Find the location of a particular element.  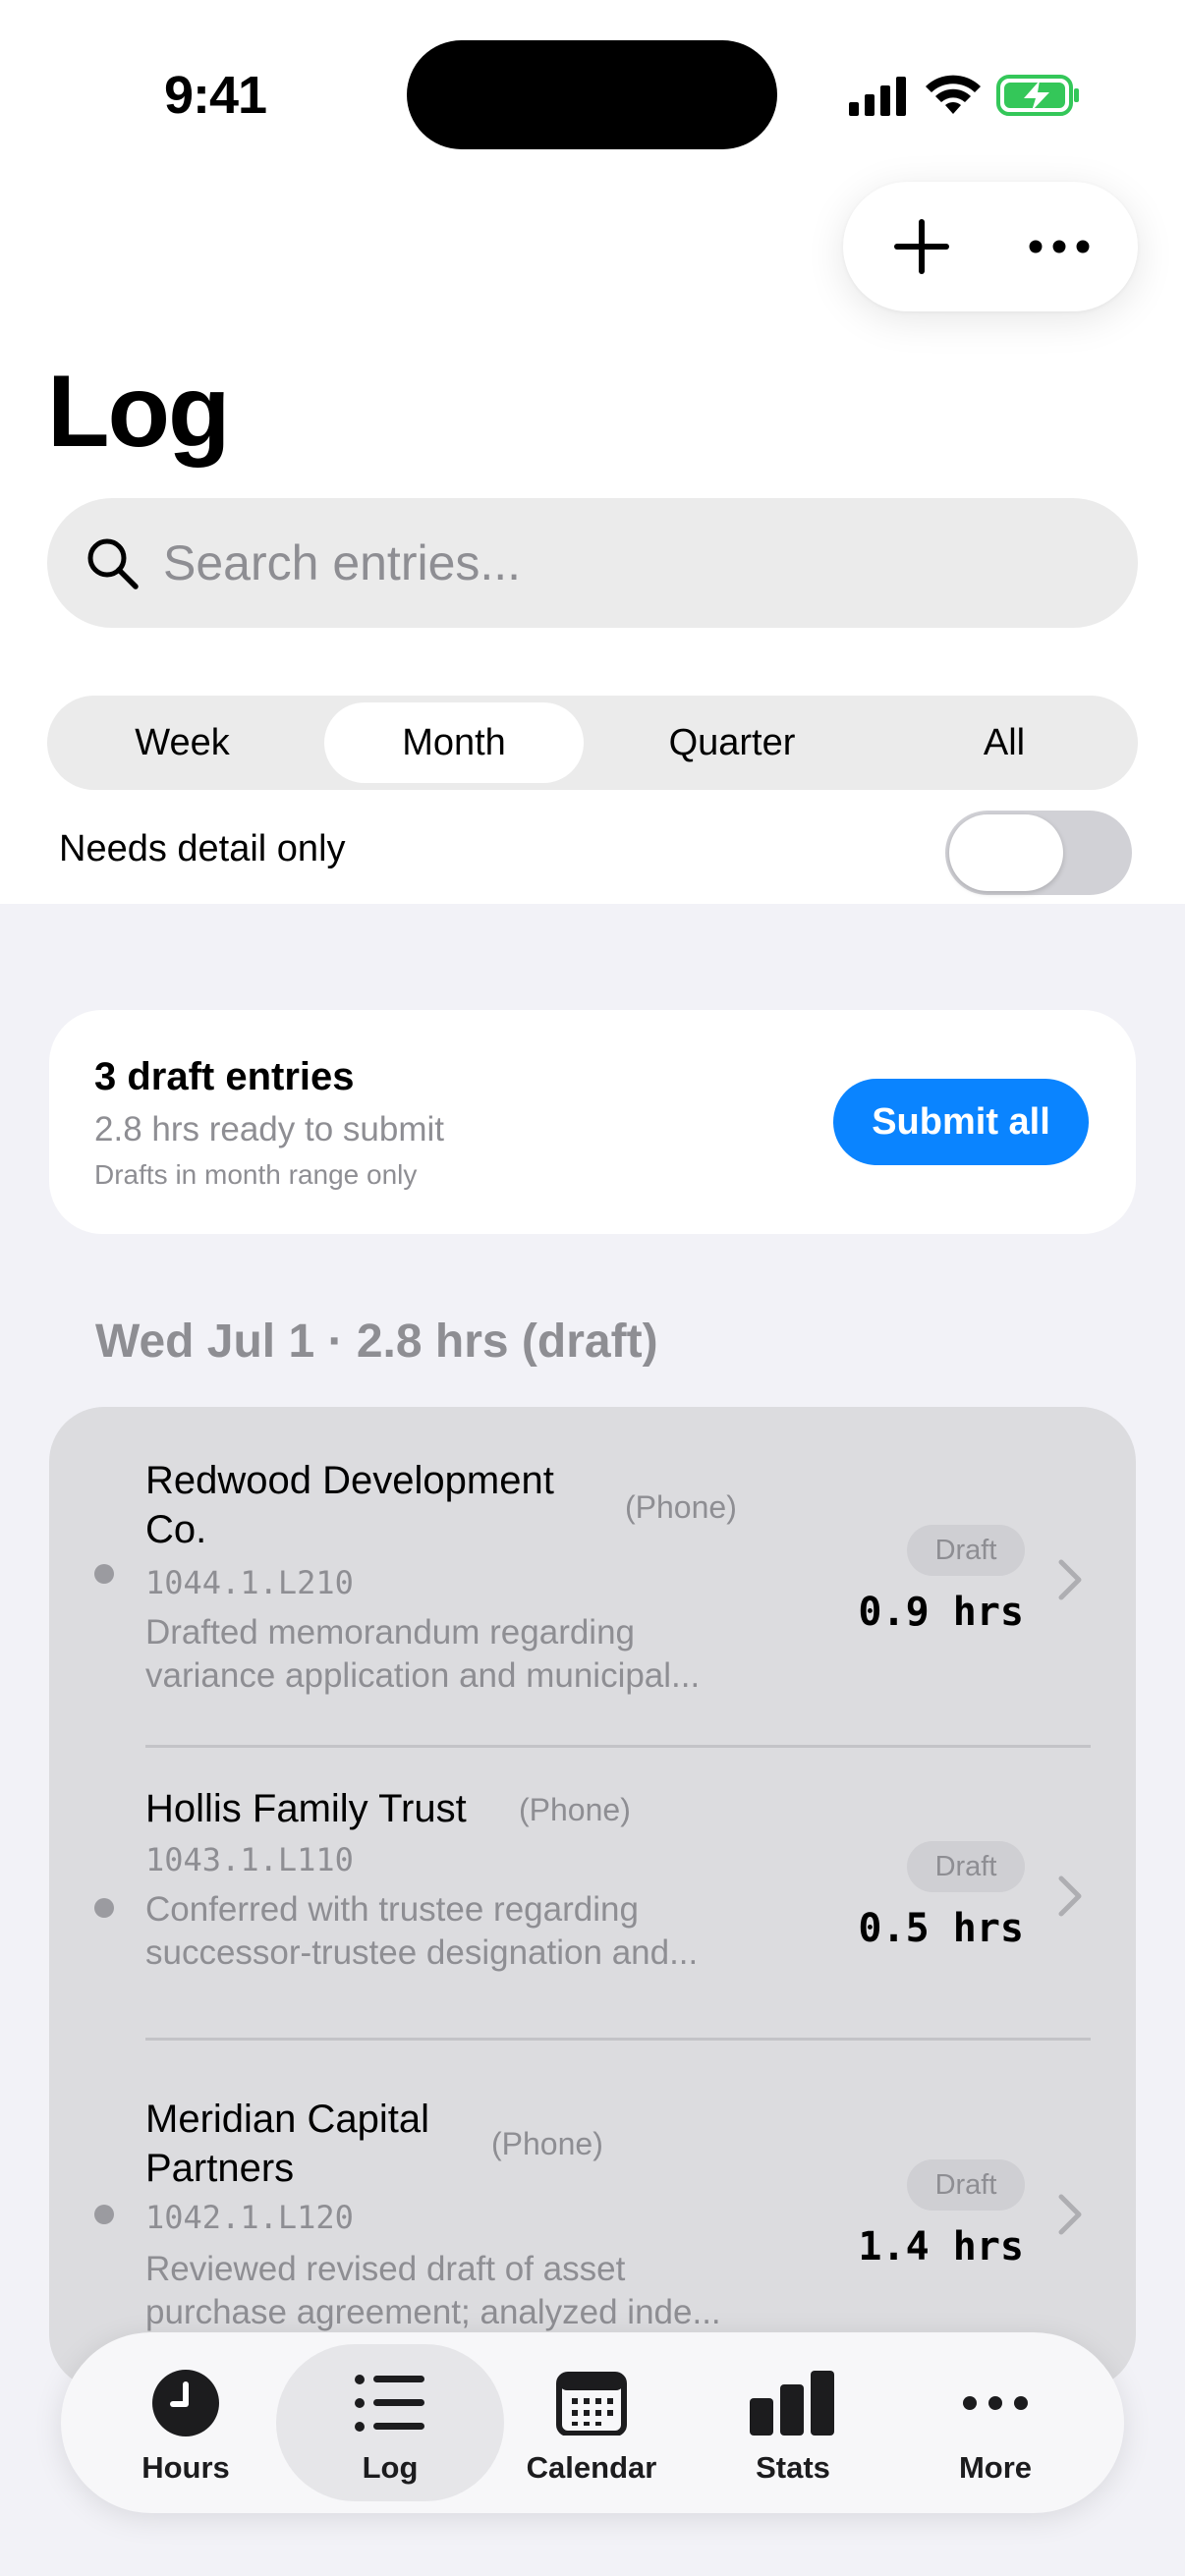

page-title: Log is located at coordinates (139, 412).